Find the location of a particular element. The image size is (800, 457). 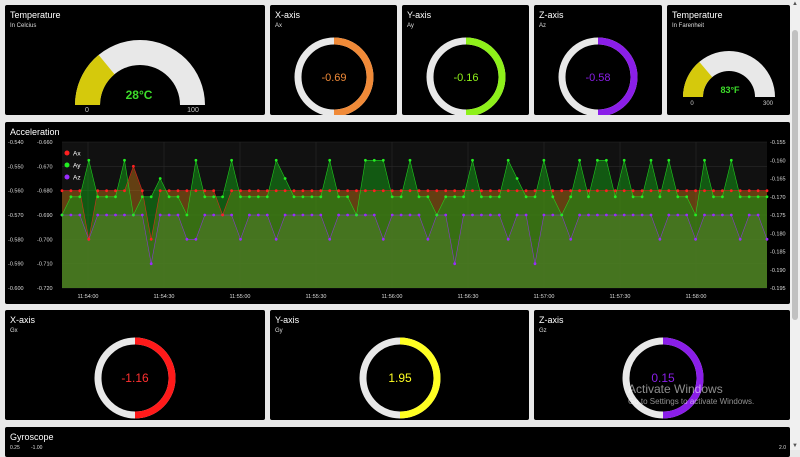

ring-value: -0.16 is located at coordinates (465, 78).